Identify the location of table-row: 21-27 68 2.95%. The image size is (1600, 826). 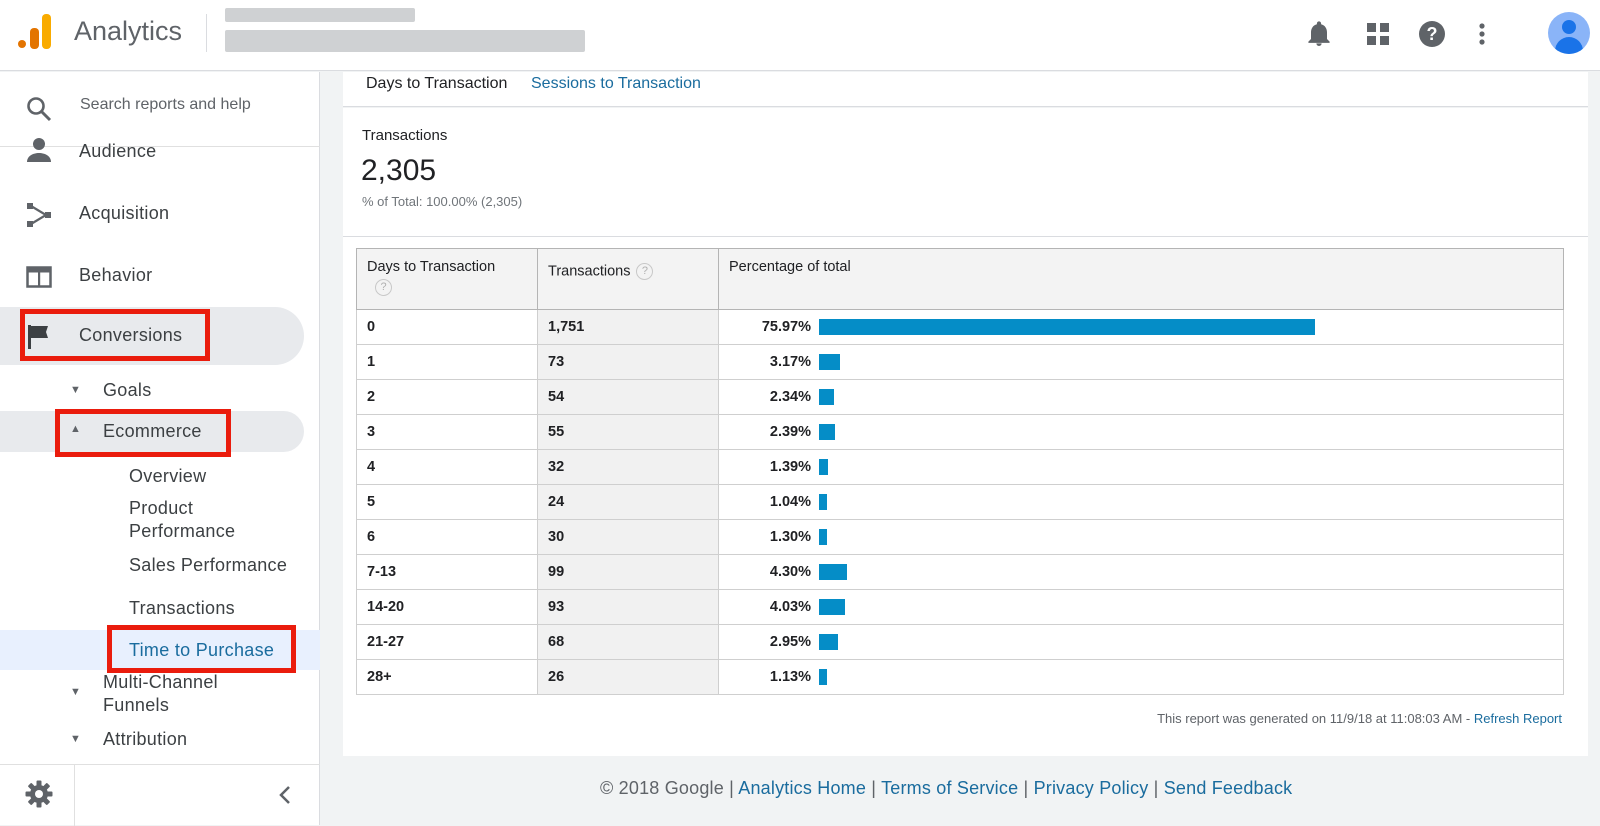
(960, 642).